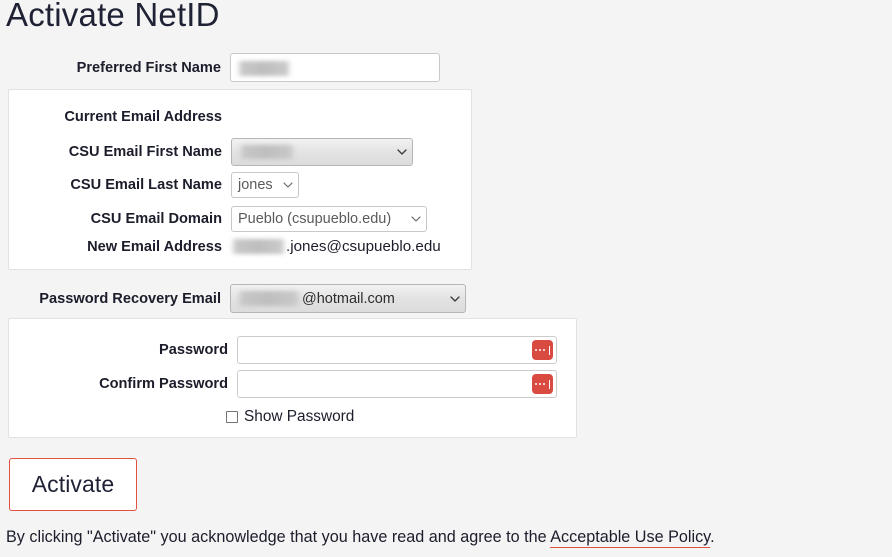  I want to click on csu-email-first-name-row: CSU Email First Name, so click(211, 152).